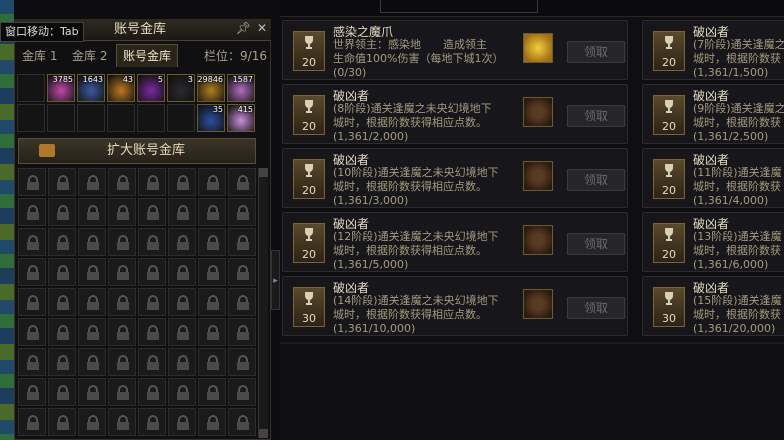 This screenshot has width=784, height=440. Describe the element at coordinates (235, 56) in the screenshot. I see `slot-count: 栏位：9/16` at that location.